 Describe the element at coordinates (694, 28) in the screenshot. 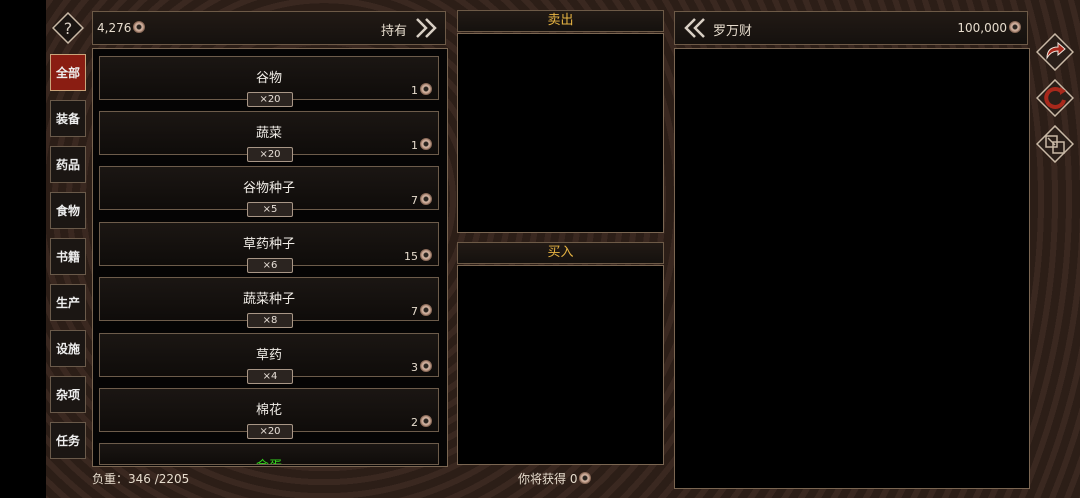

I see `double-chevron-left-icon` at that location.